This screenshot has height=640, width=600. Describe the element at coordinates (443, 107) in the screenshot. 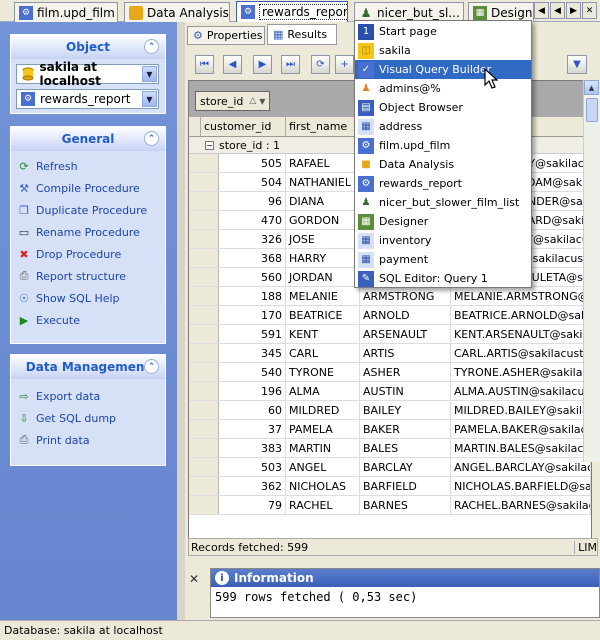

I see `menu-item-object-browser: ▤ Object Browser` at that location.